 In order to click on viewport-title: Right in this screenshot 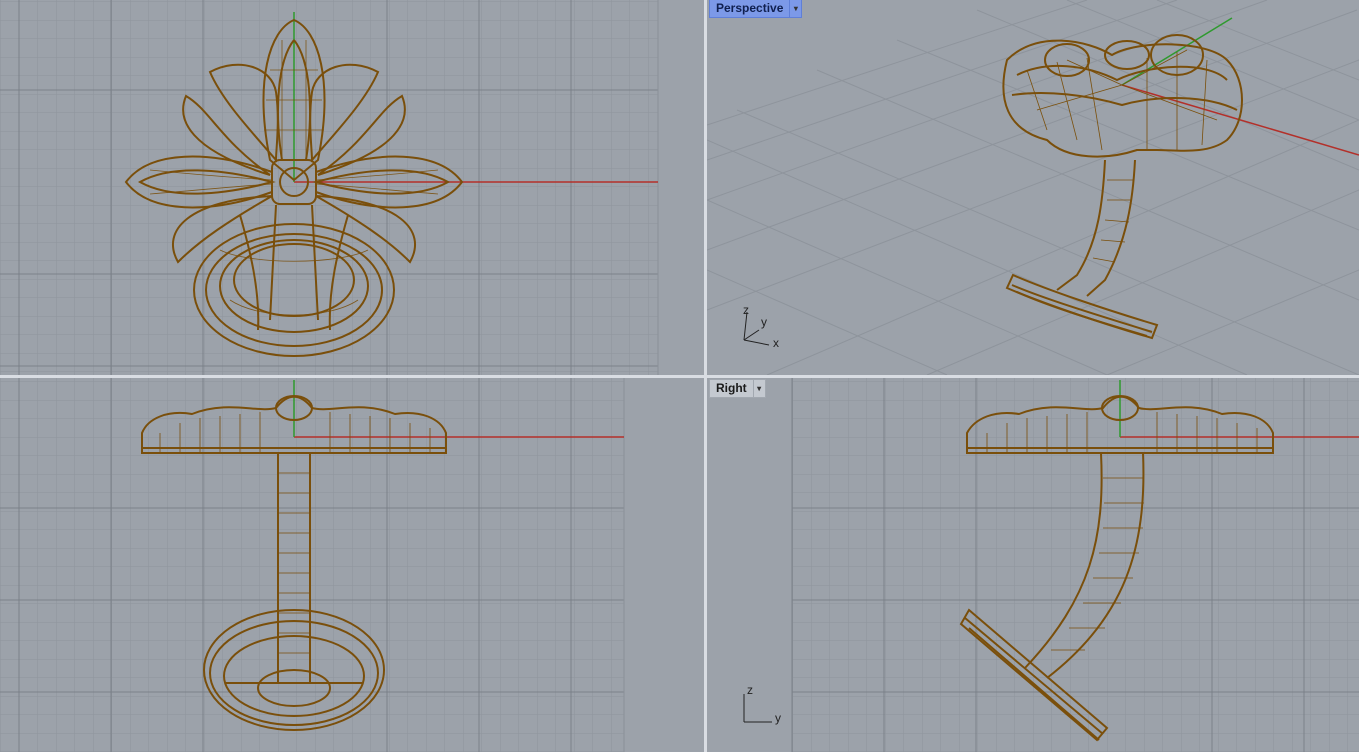, I will do `click(731, 388)`.